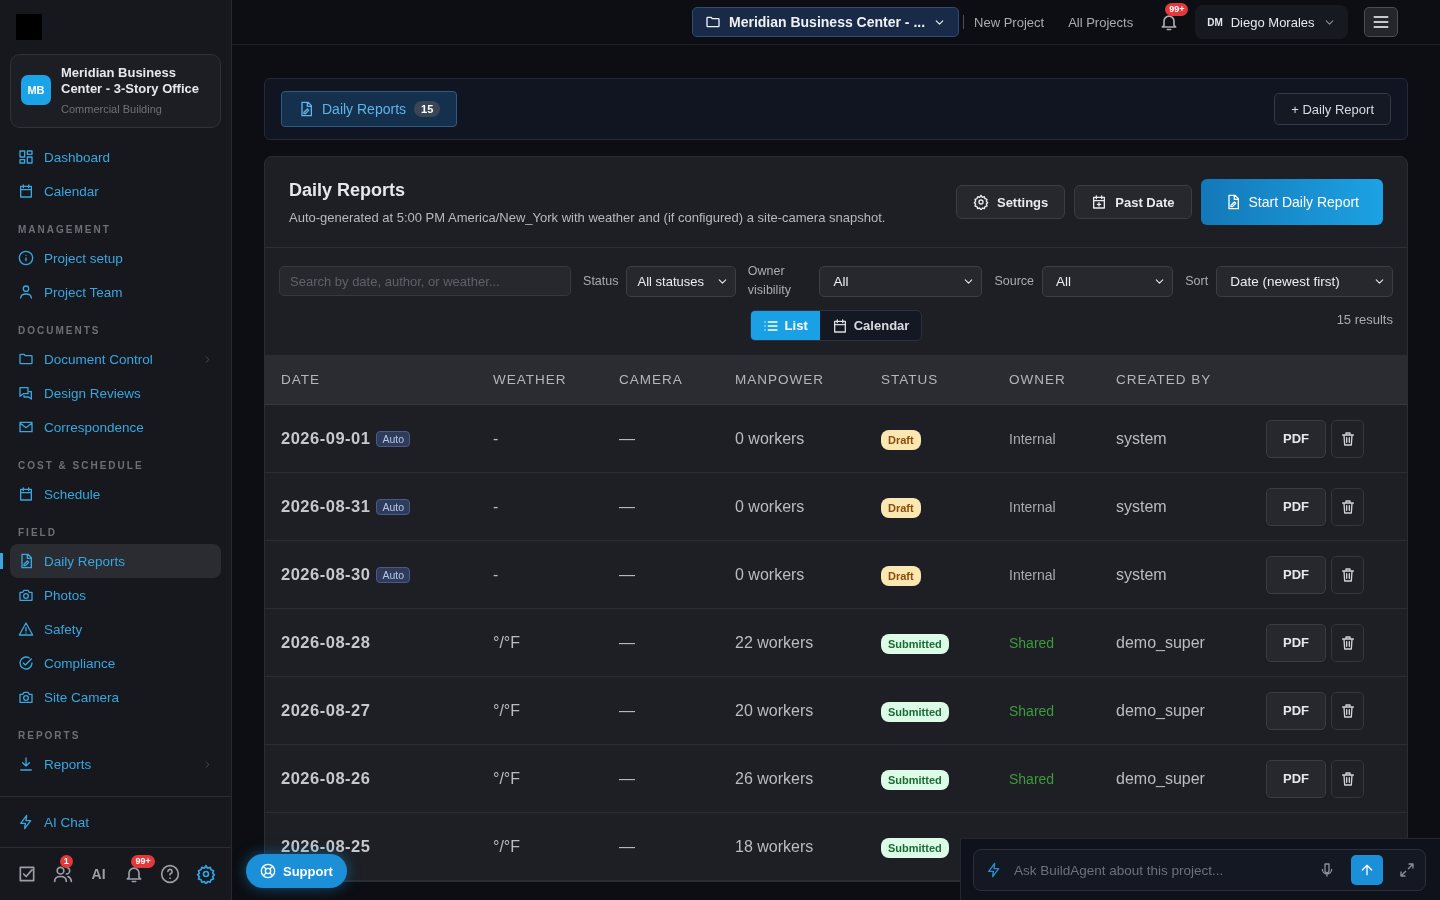  What do you see at coordinates (775, 710) in the screenshot?
I see `table-cell-text: 20 workers` at bounding box center [775, 710].